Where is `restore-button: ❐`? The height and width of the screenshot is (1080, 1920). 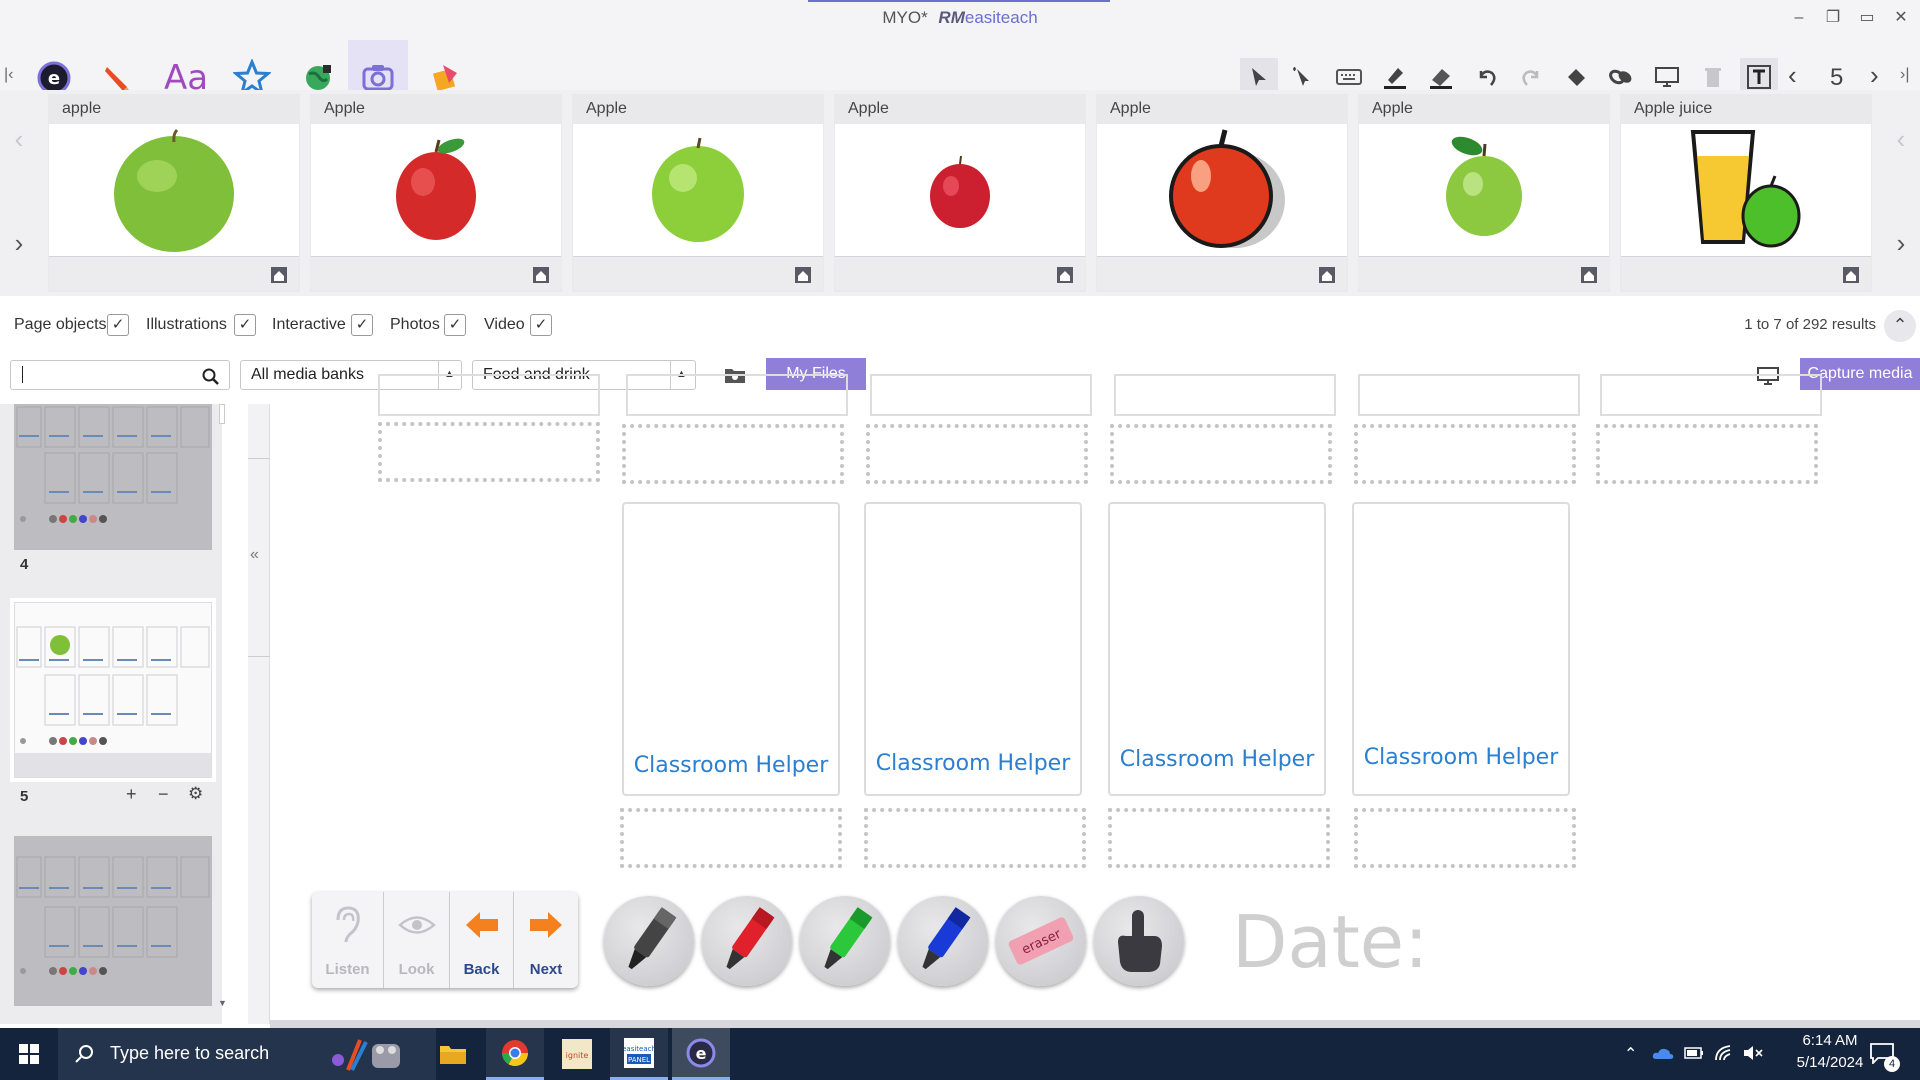 restore-button: ❐ is located at coordinates (1833, 18).